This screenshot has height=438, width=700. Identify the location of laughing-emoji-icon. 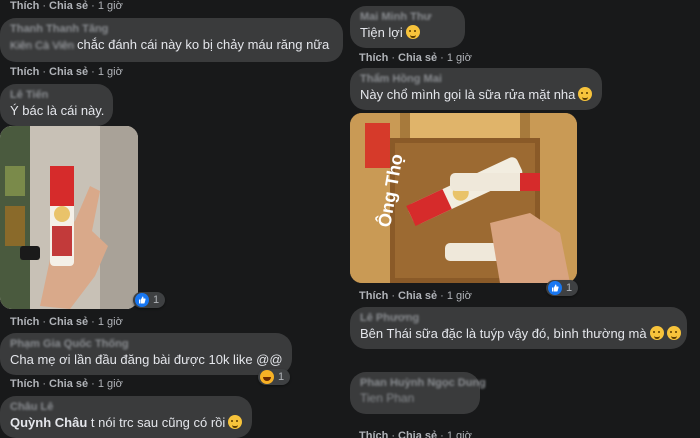
(585, 94).